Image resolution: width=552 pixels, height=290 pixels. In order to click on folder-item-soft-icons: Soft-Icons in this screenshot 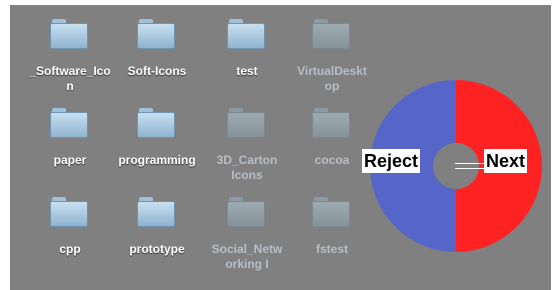, I will do `click(157, 45)`.